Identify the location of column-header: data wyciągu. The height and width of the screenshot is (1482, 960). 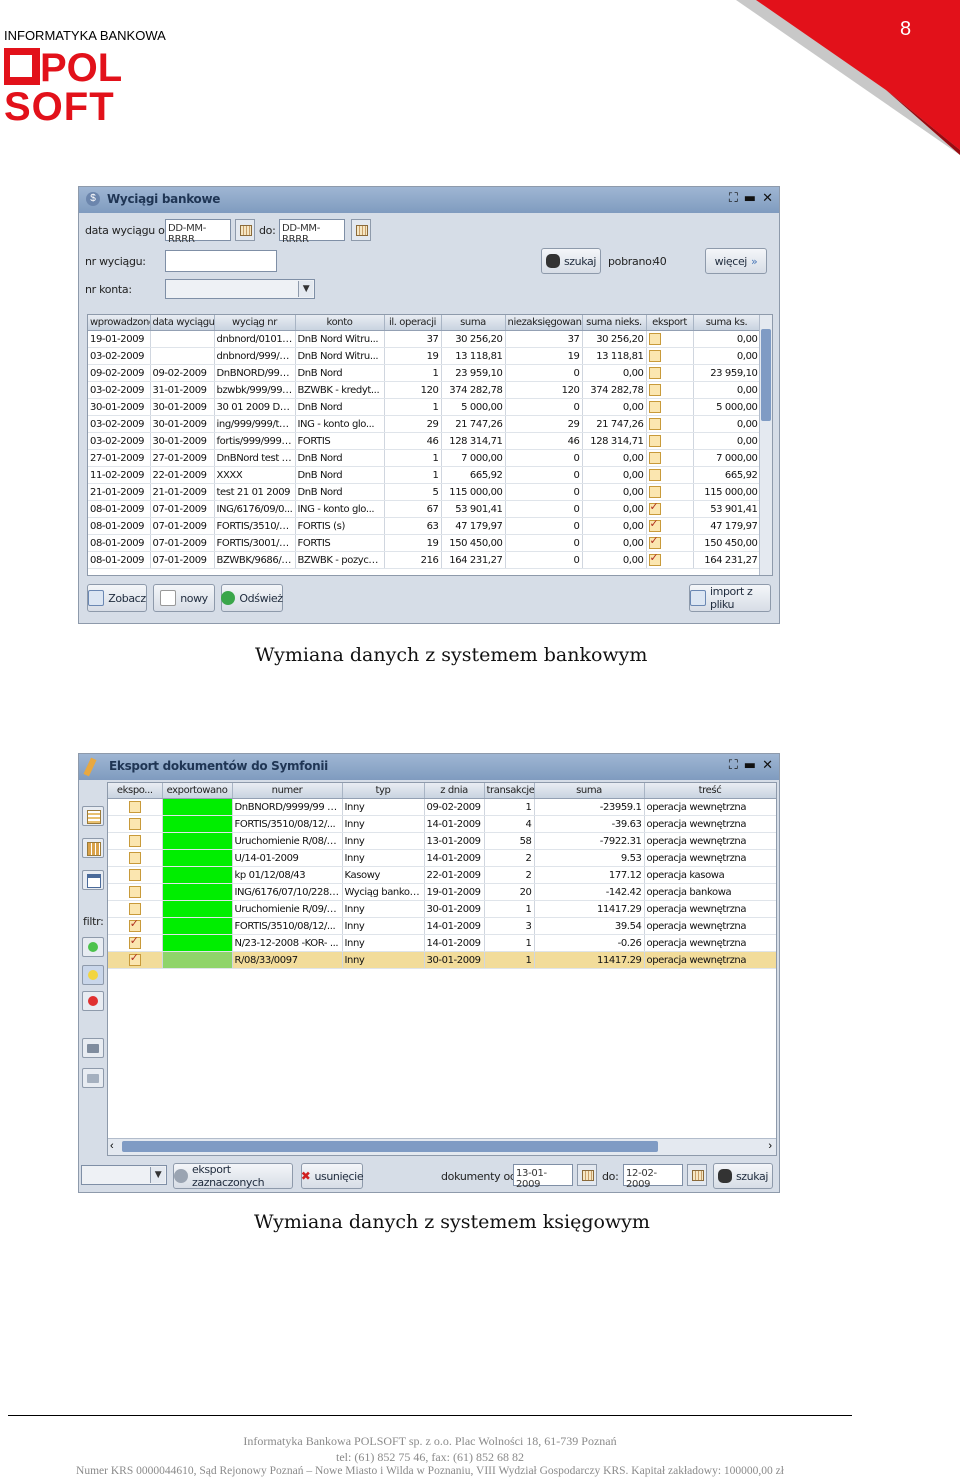
(182, 323).